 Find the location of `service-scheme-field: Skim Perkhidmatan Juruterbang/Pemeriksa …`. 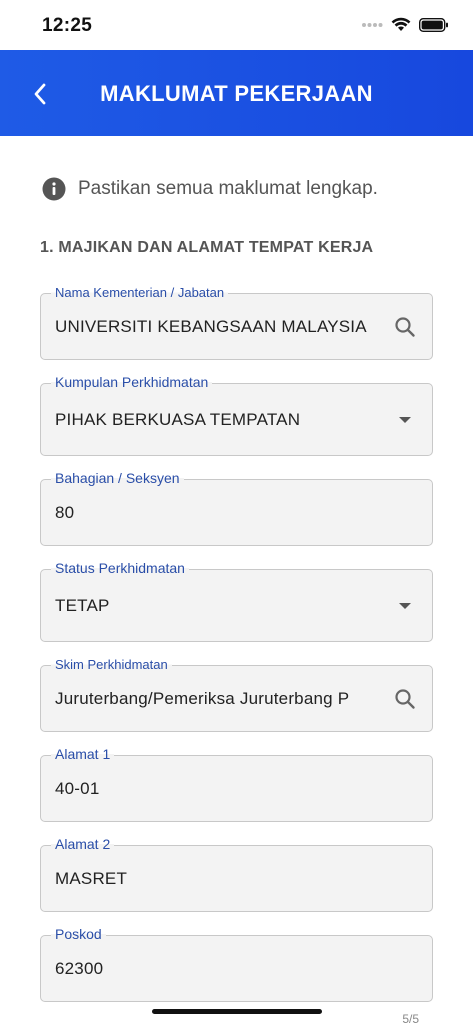

service-scheme-field: Skim Perkhidmatan Juruterbang/Pemeriksa … is located at coordinates (236, 694).